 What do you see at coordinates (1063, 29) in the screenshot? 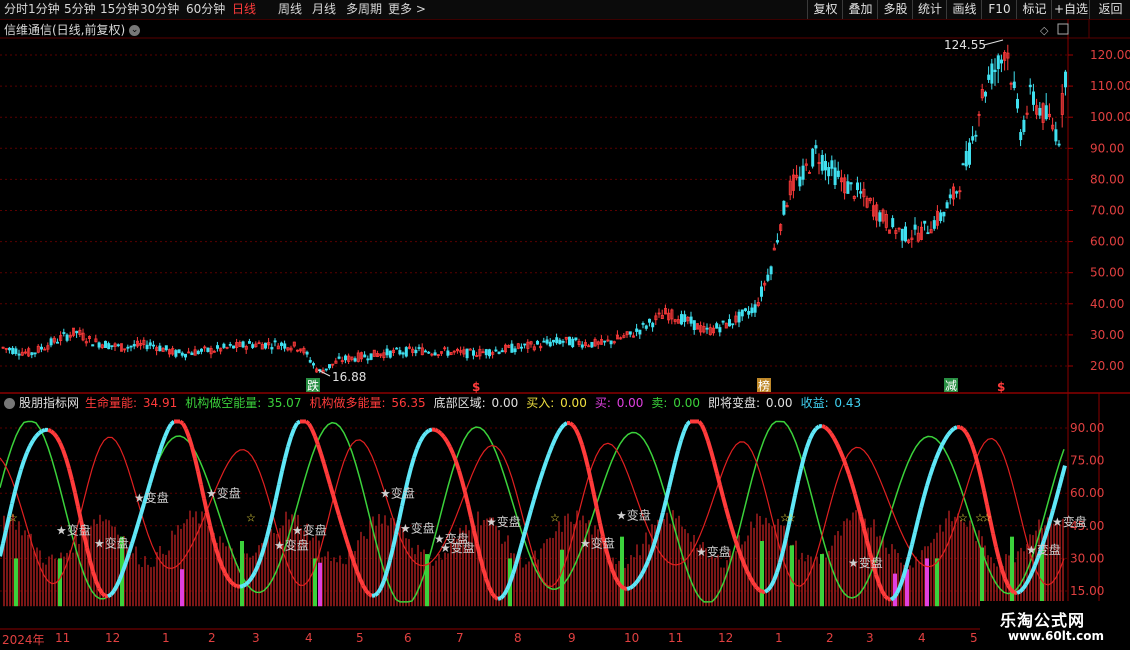
I see `panel-icon` at bounding box center [1063, 29].